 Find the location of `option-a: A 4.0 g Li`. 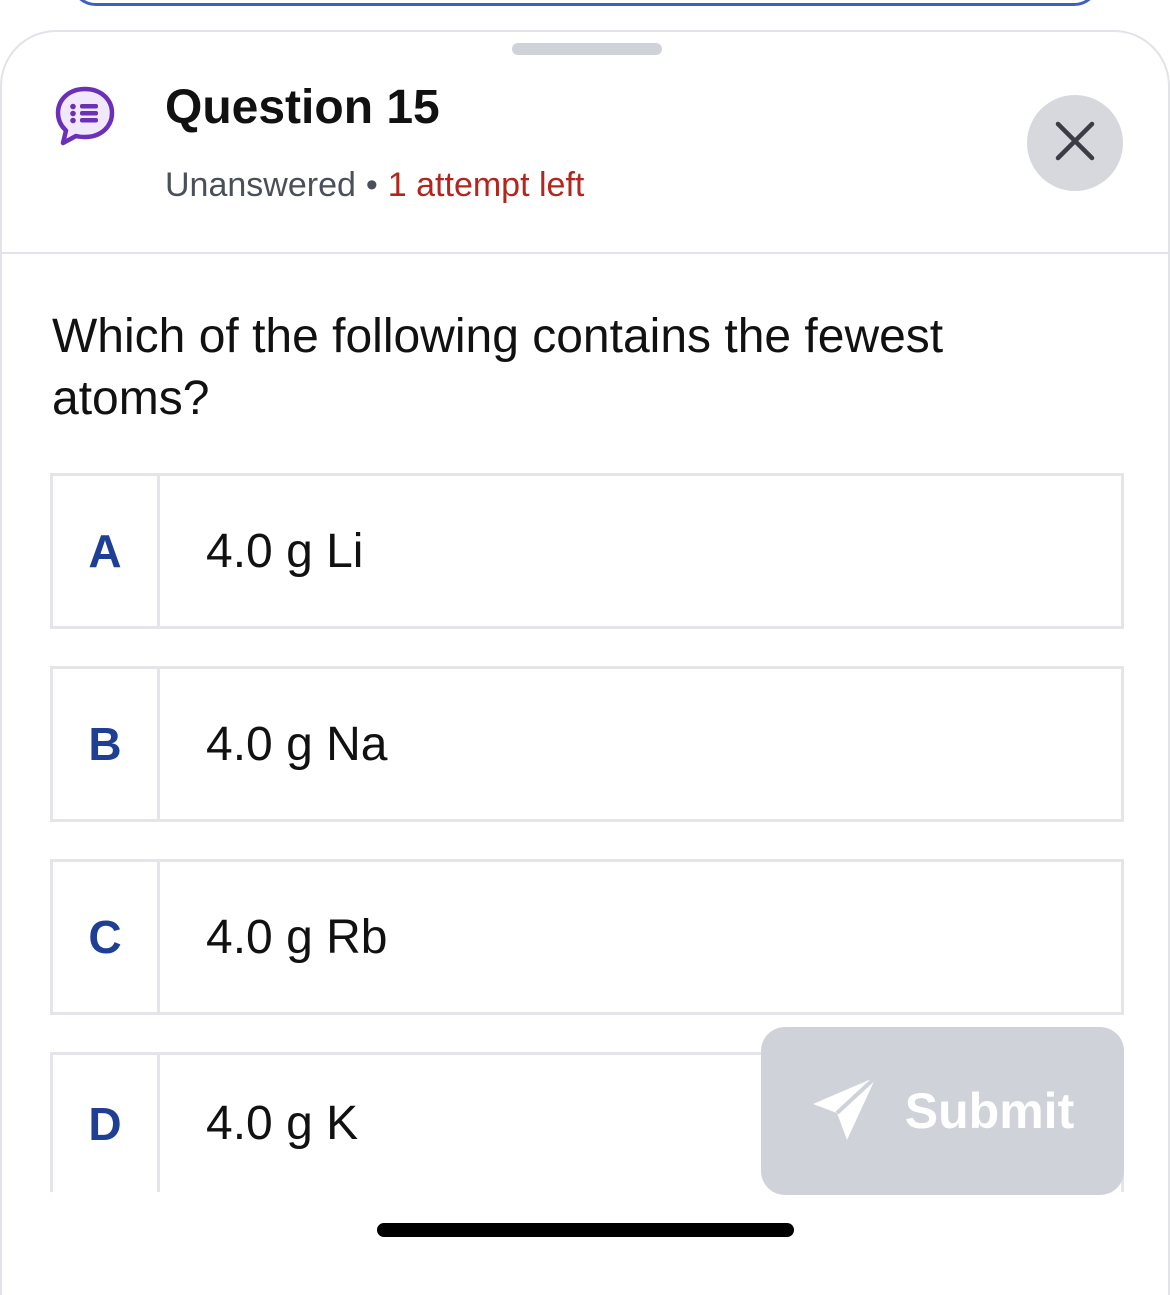

option-a: A 4.0 g Li is located at coordinates (587, 551).